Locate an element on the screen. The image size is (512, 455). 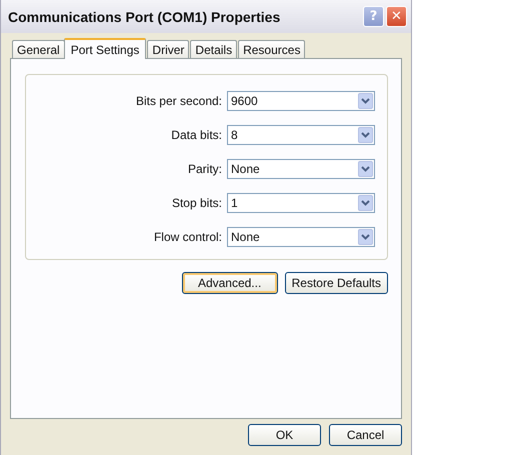
tab: Resources is located at coordinates (272, 49).